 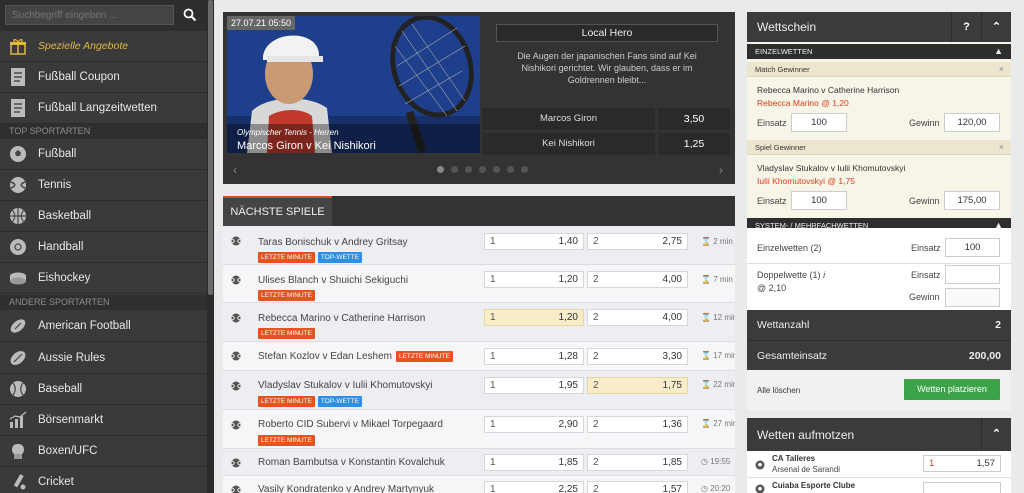 I want to click on sidebar-item-special-offers: Spezielle Angebote, so click(x=103, y=46).